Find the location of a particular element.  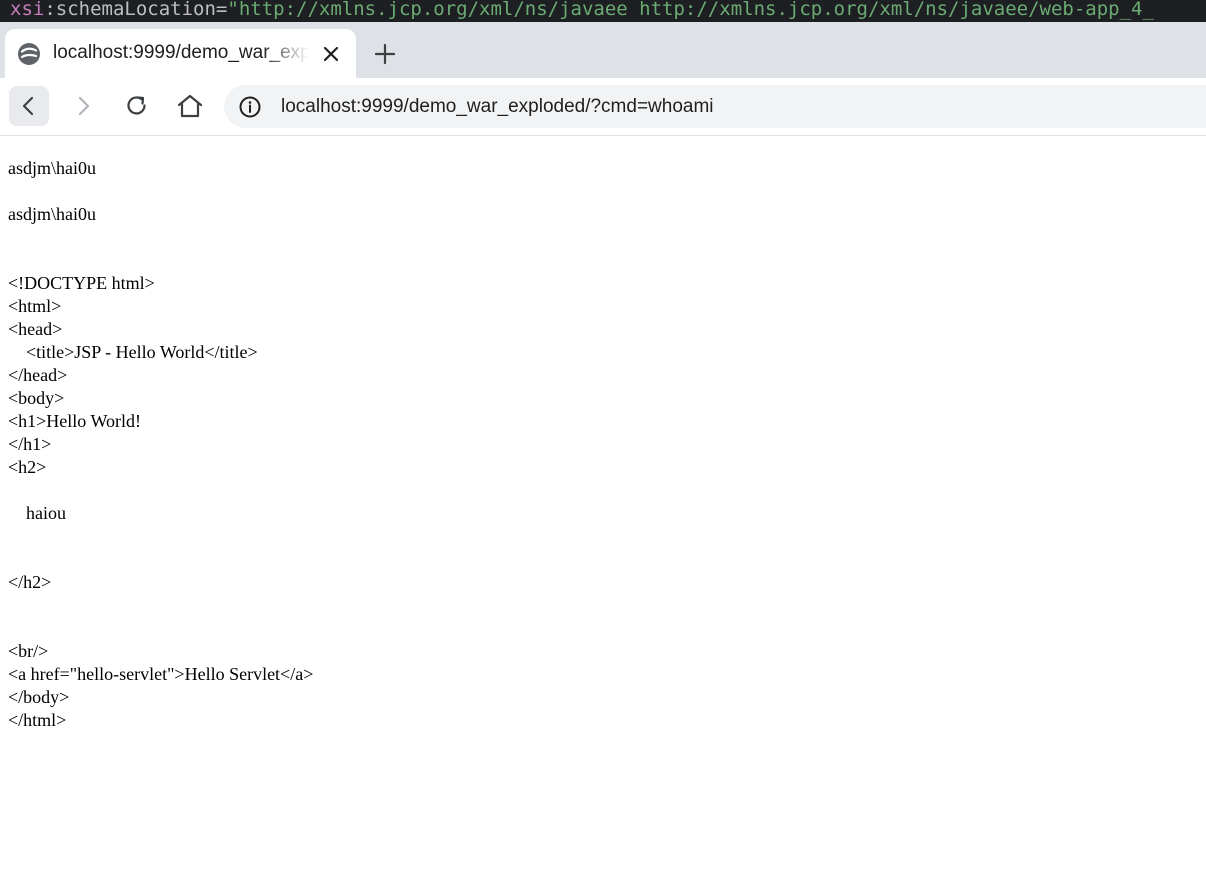

close-icon is located at coordinates (331, 54).